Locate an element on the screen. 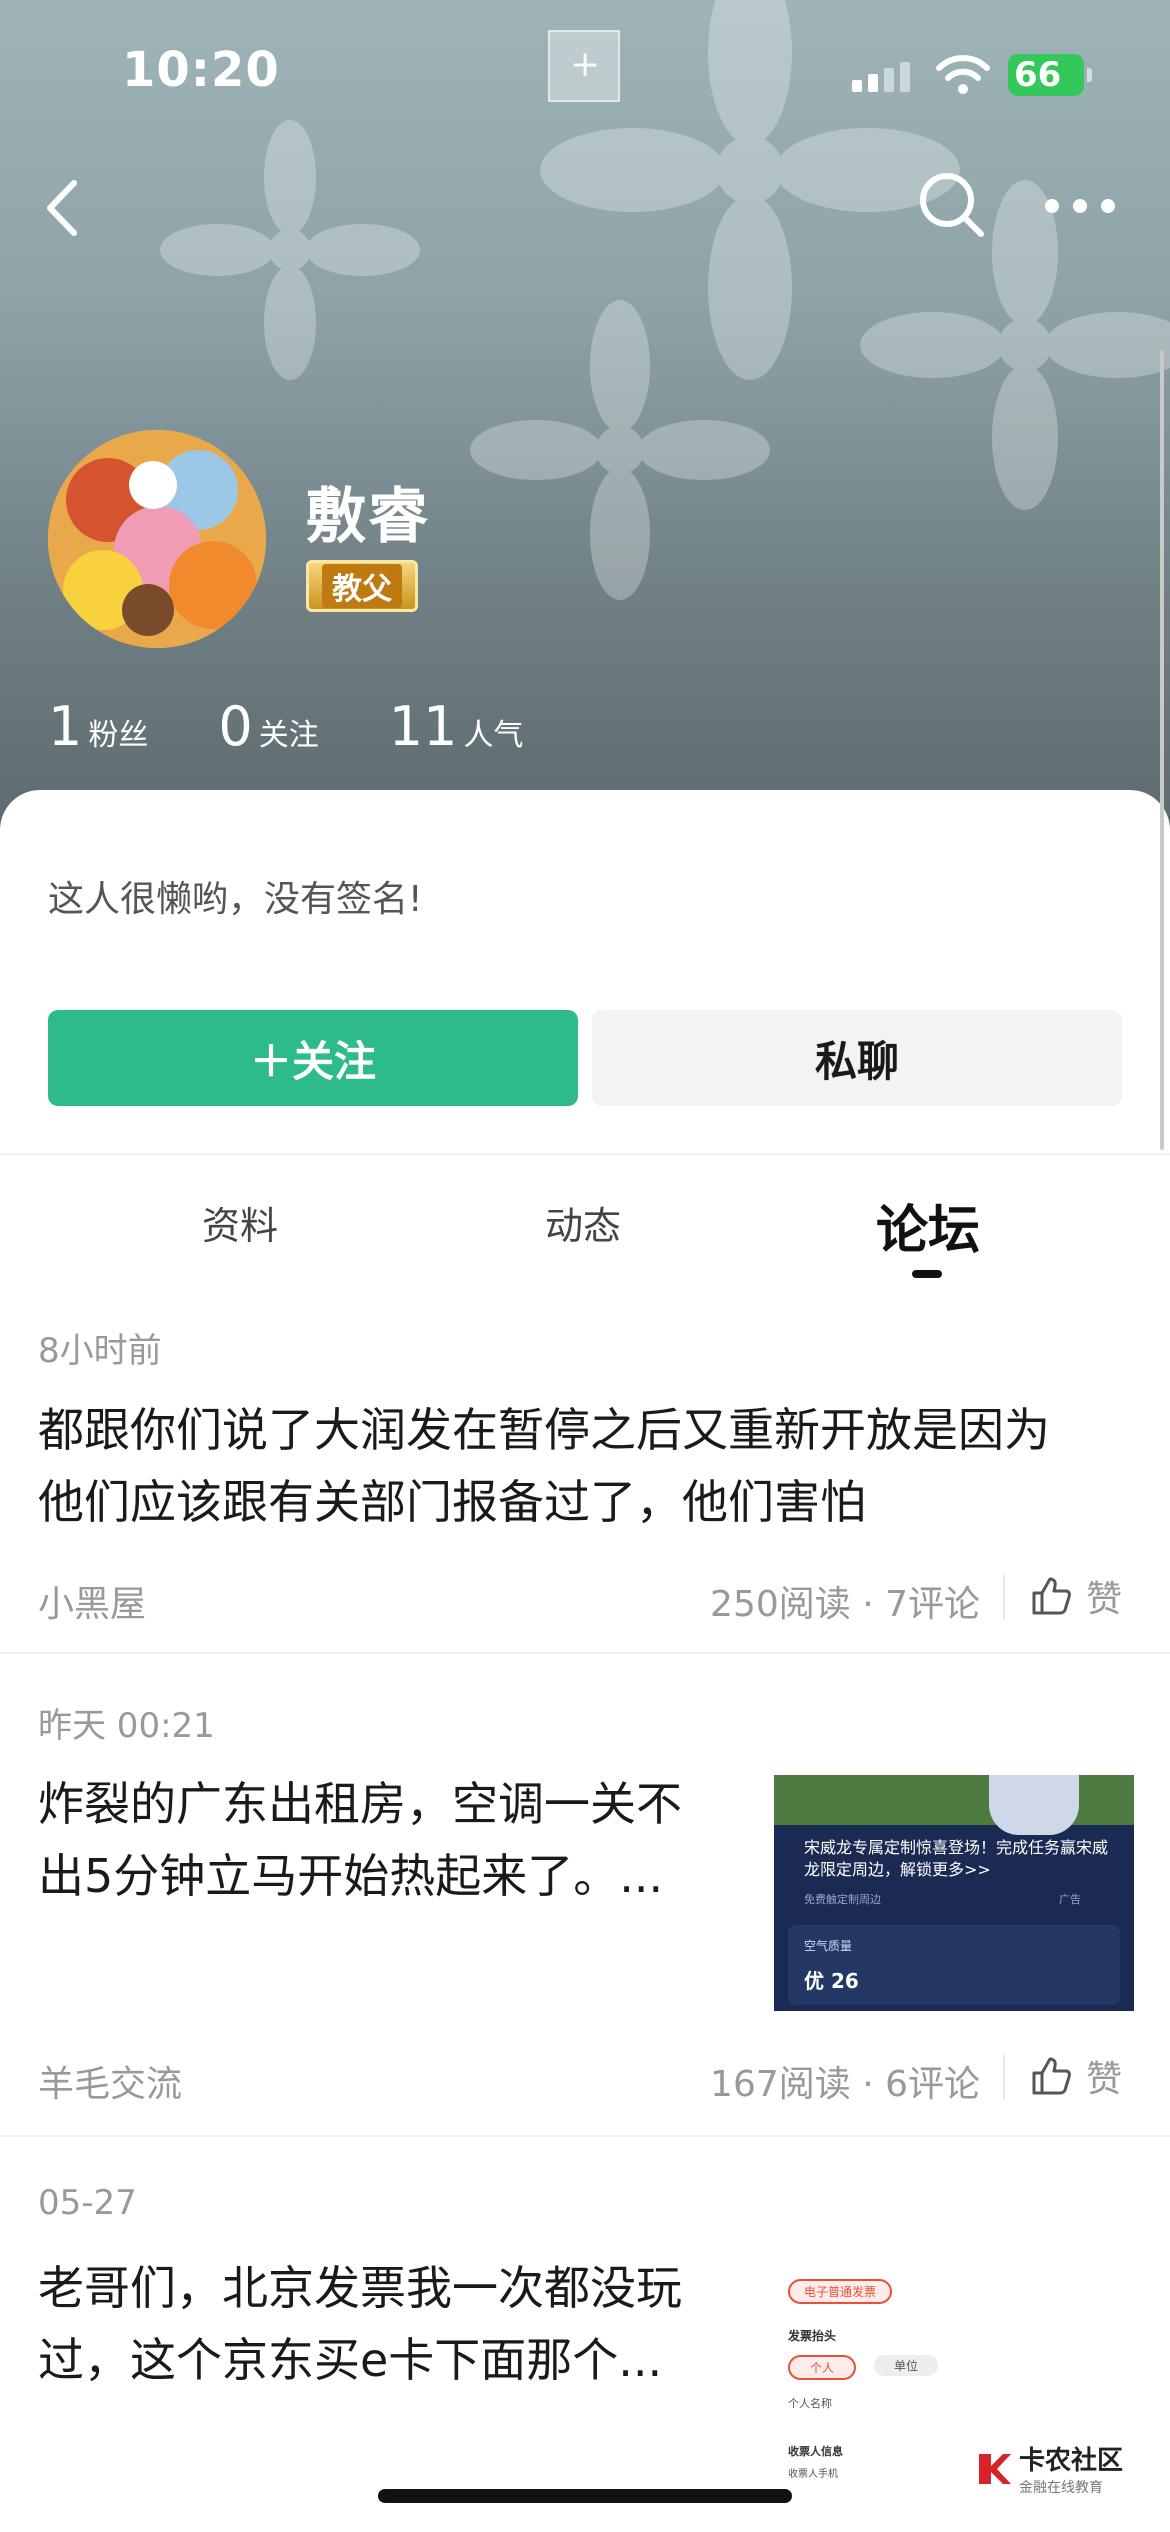  stat-popularity: 11 人气 is located at coordinates (456, 726).